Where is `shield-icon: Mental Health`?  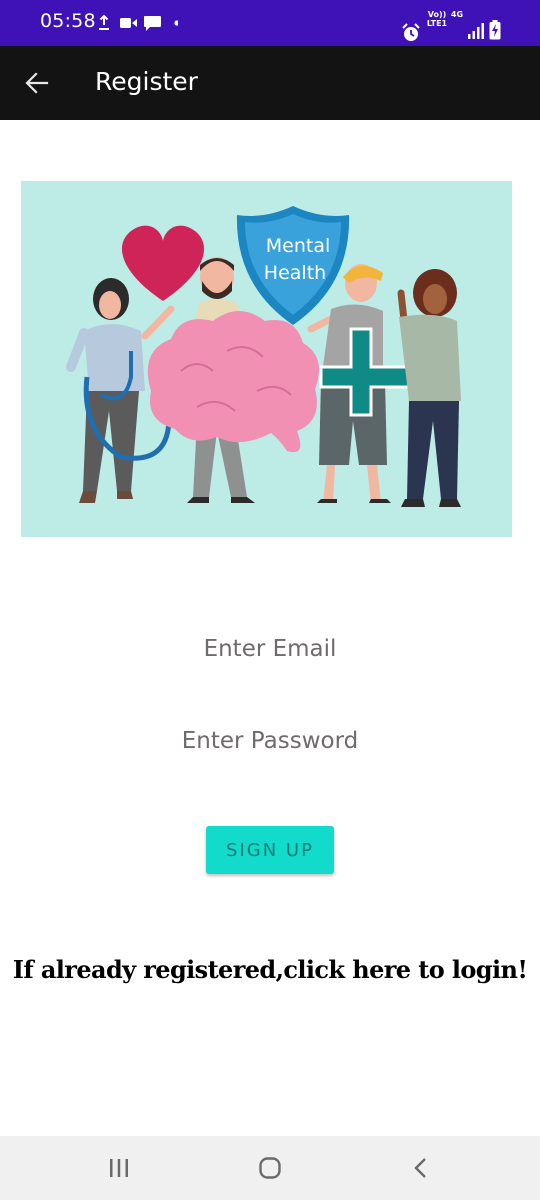
shield-icon: Mental Health is located at coordinates (293, 265).